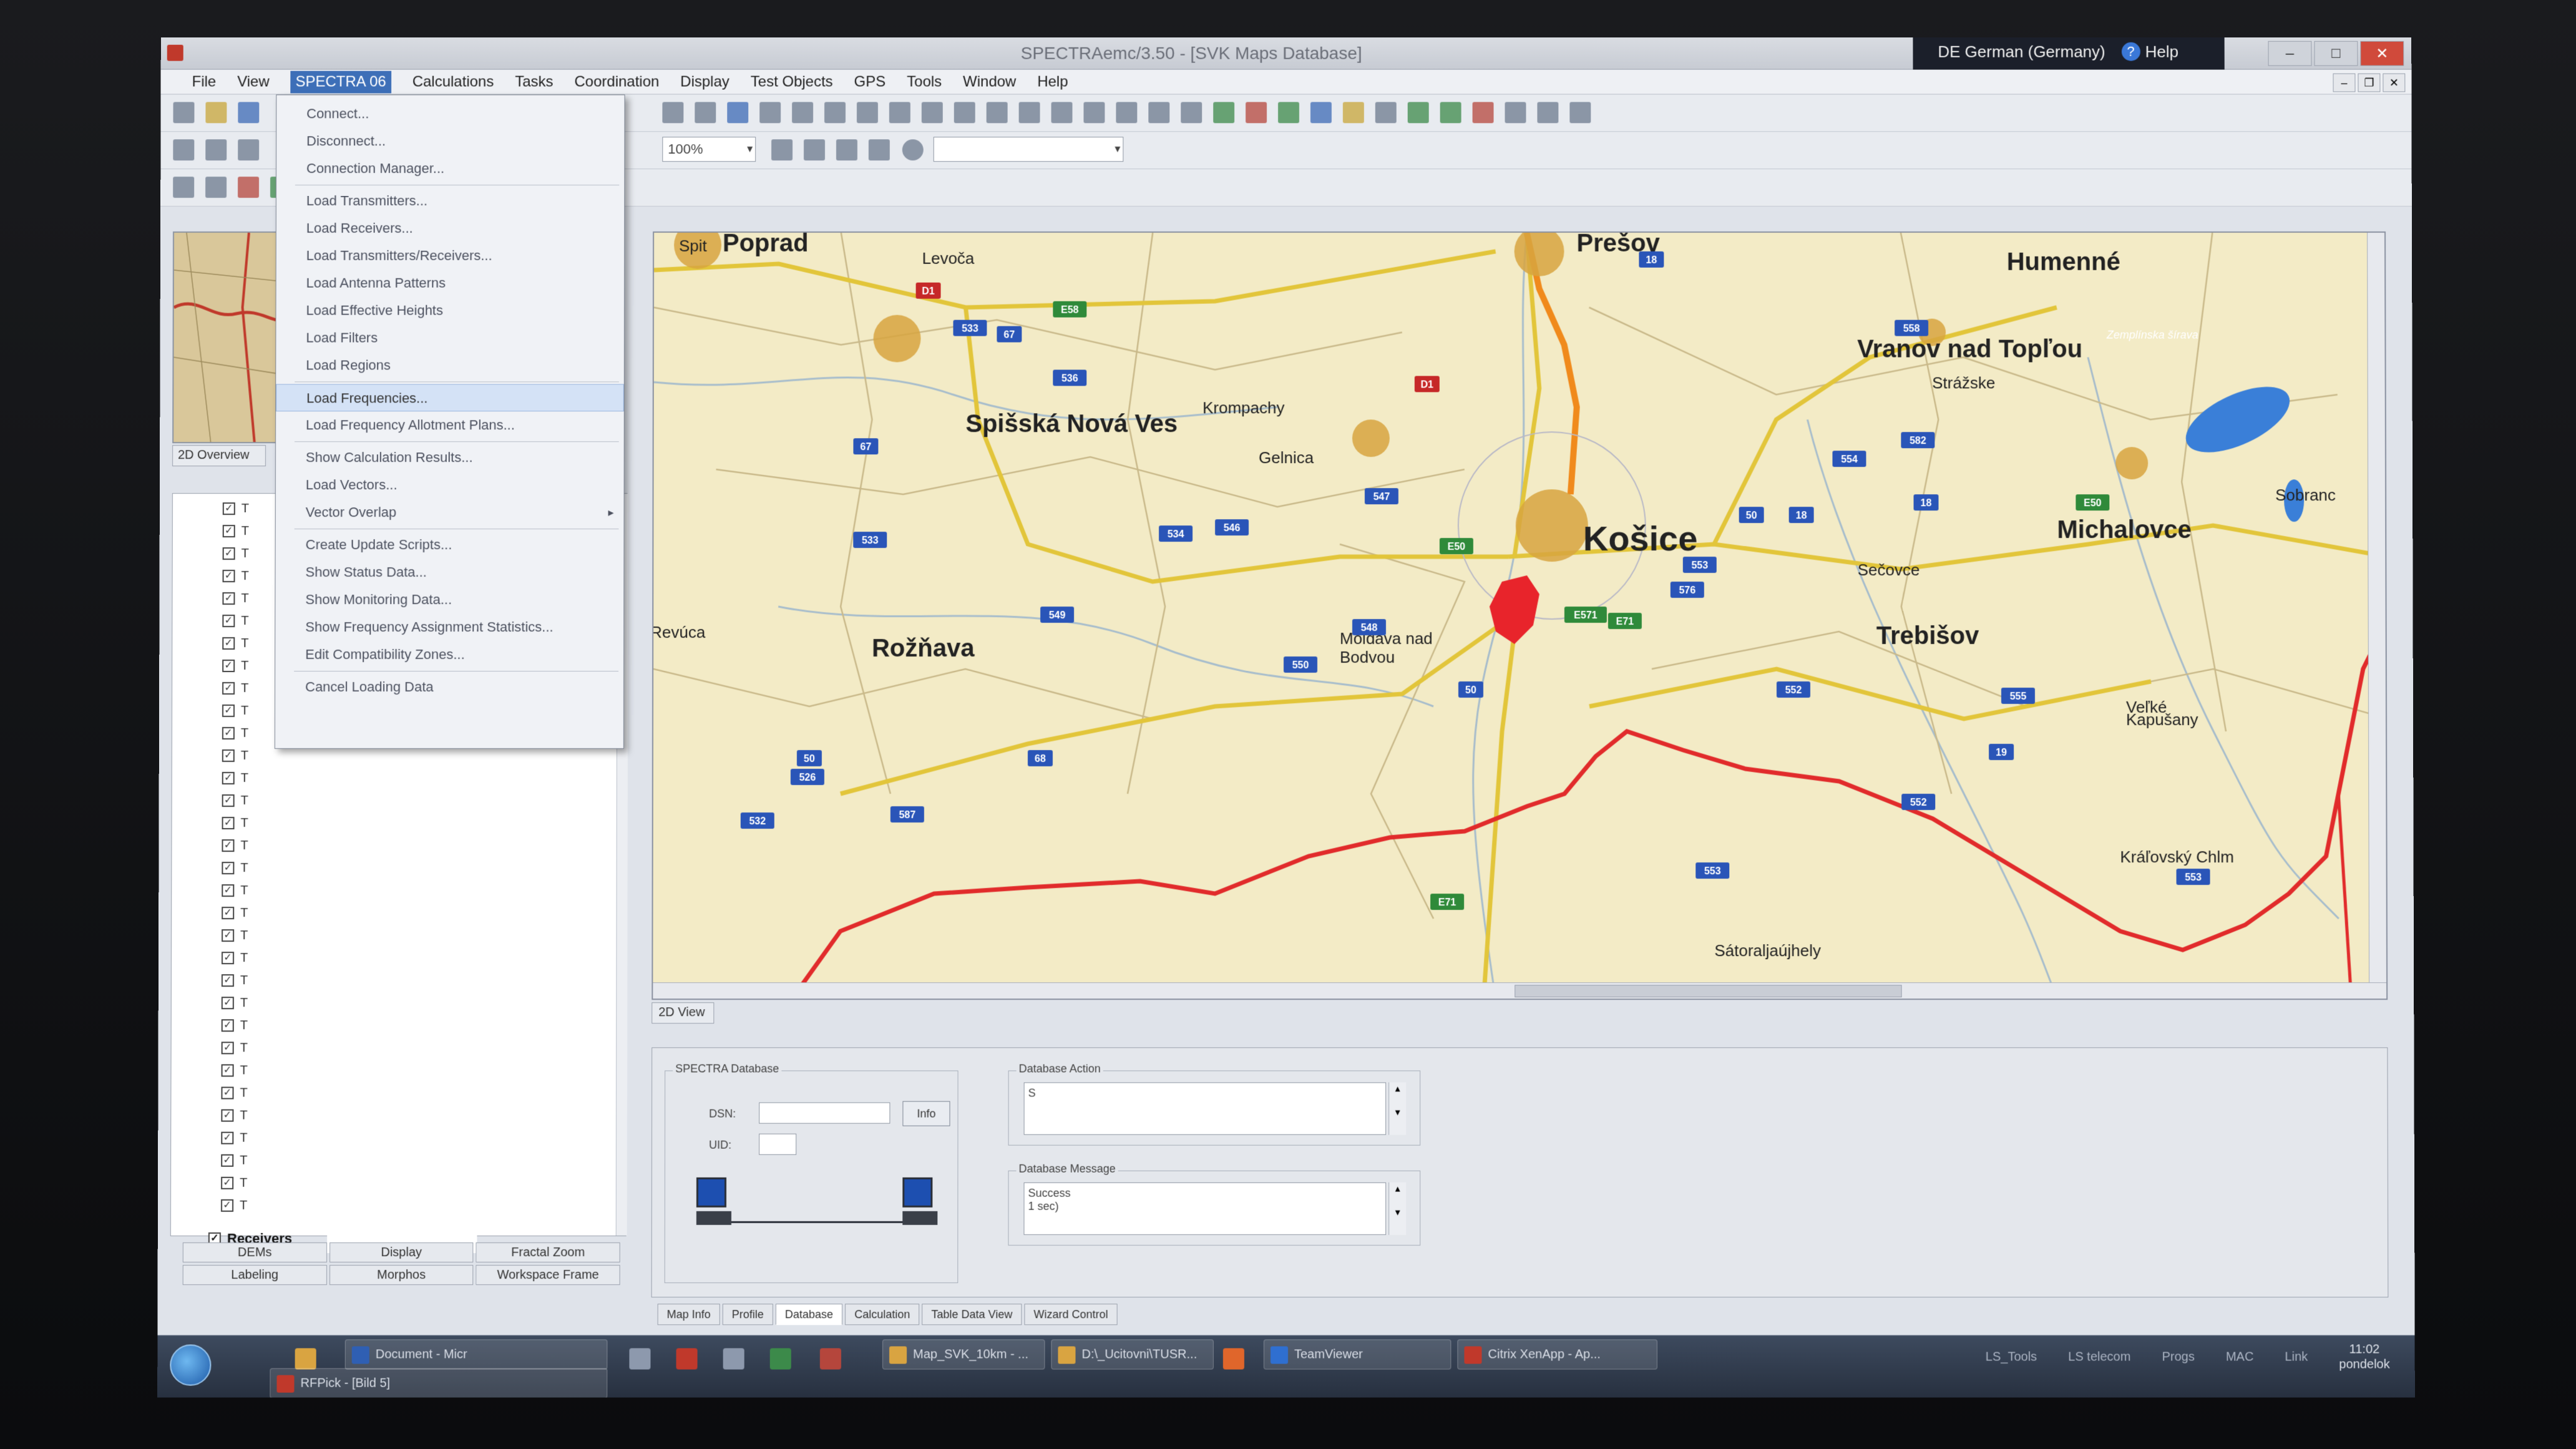 This screenshot has width=2576, height=1449. Describe the element at coordinates (1204, 1209) in the screenshot. I see `database-message-text: Success 1 sec)` at that location.